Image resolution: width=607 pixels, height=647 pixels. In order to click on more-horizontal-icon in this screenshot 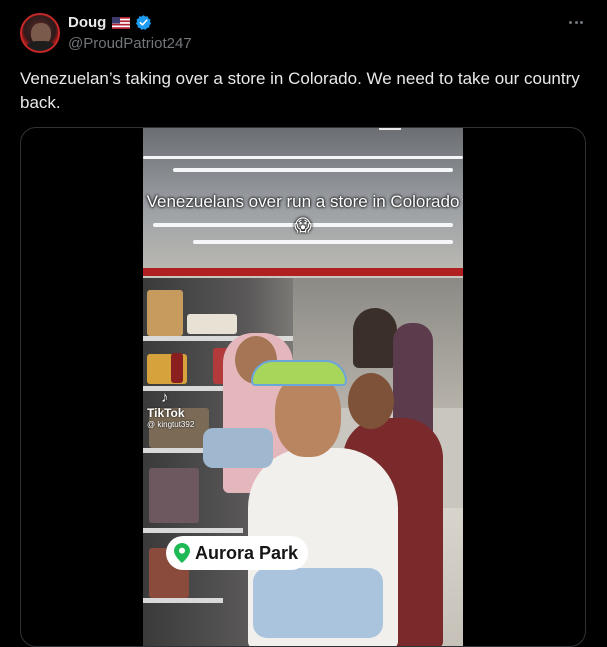, I will do `click(571, 22)`.